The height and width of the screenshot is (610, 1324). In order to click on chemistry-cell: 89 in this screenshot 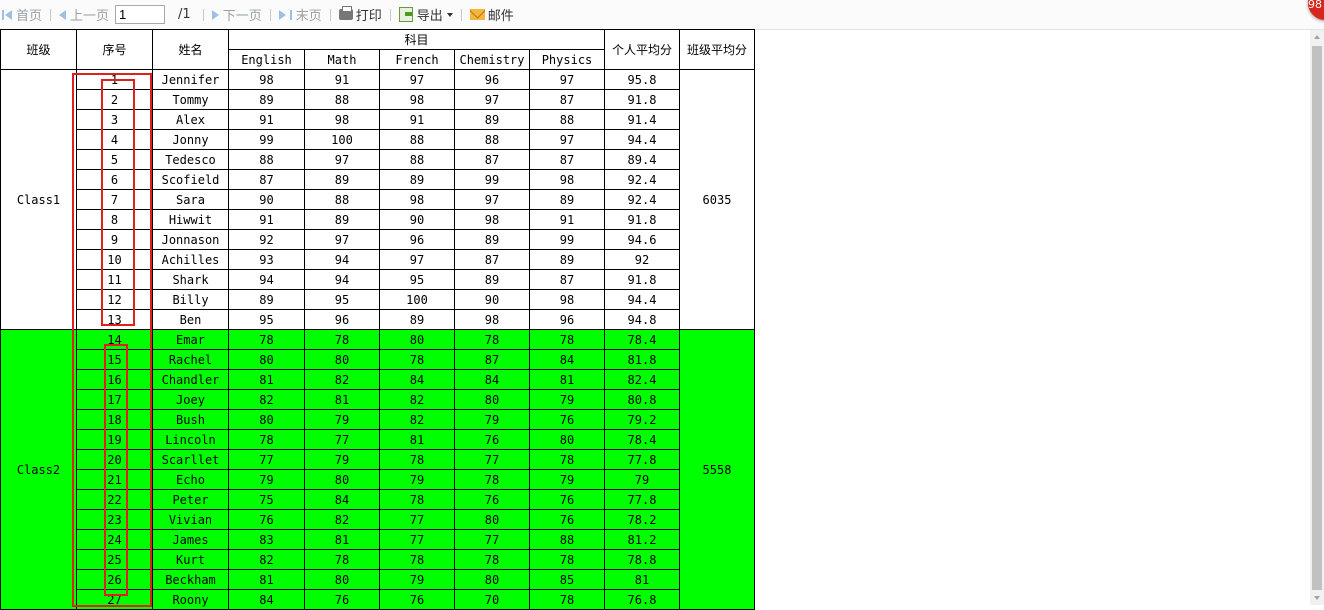, I will do `click(492, 119)`.